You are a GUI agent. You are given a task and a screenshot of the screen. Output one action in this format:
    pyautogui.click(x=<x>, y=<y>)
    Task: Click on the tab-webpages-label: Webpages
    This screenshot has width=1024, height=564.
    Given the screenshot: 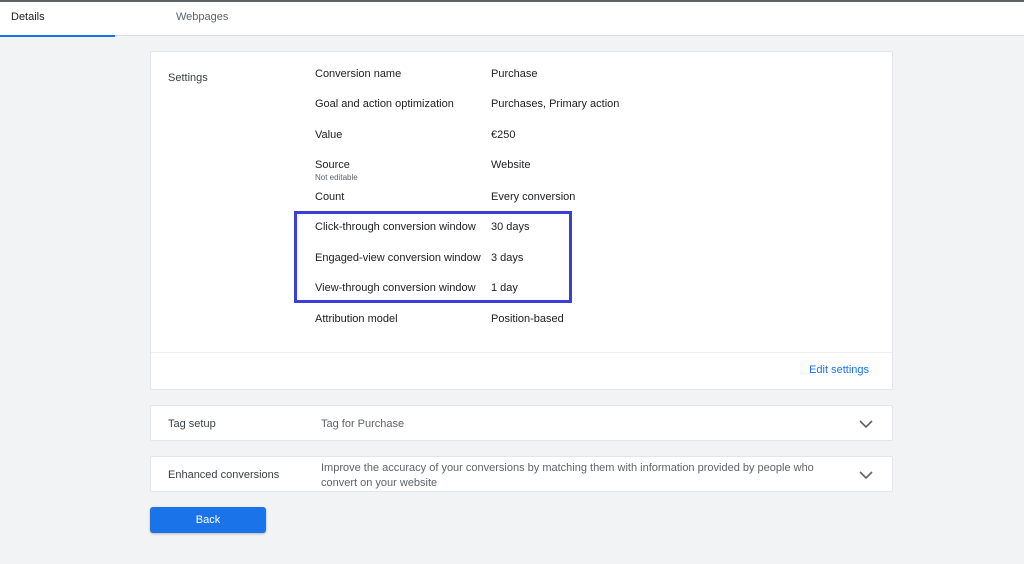 What is the action you would take?
    pyautogui.click(x=202, y=17)
    